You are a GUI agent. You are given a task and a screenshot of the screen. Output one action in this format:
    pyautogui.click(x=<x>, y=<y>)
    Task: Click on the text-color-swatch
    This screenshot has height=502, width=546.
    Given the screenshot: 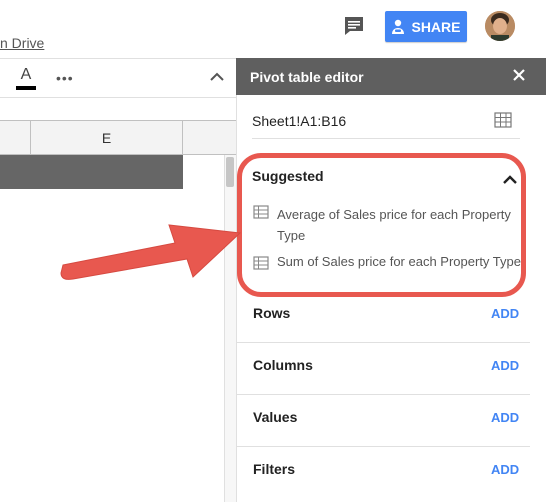 What is the action you would take?
    pyautogui.click(x=26, y=88)
    